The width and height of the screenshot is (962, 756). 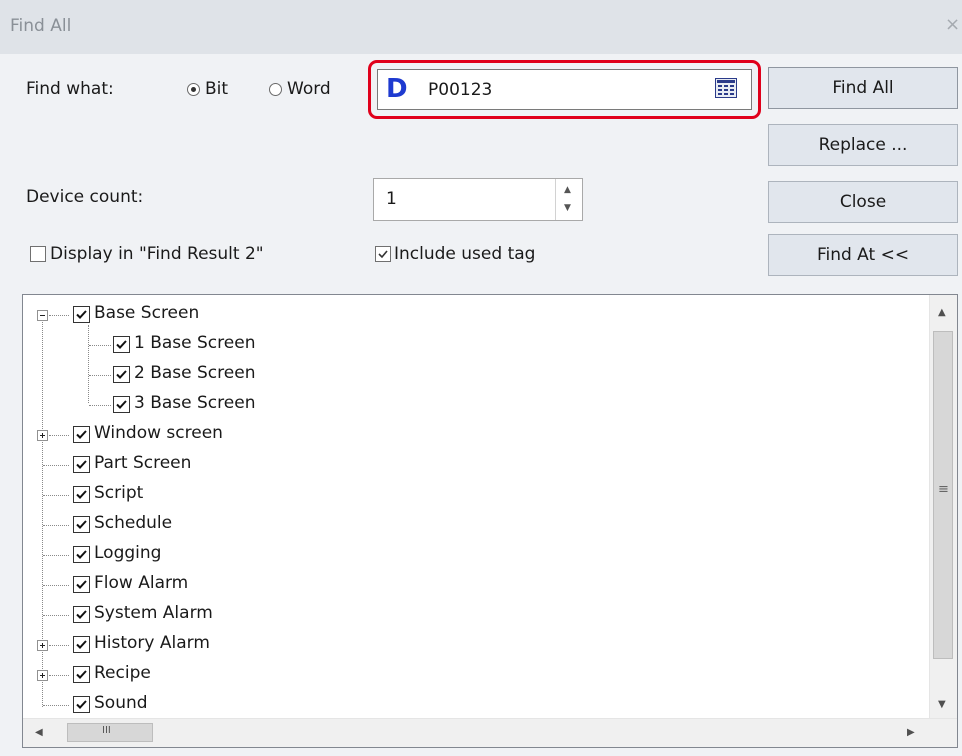 I want to click on find-highlight-box: D P00123, so click(x=564, y=89).